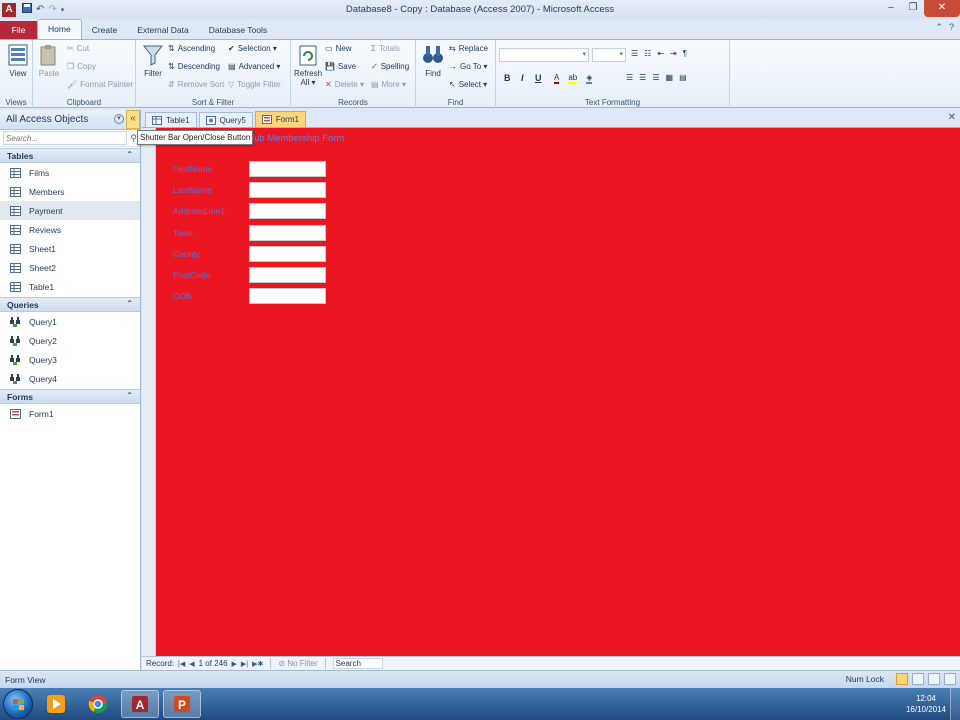 This screenshot has height=720, width=960. Describe the element at coordinates (942, 8) in the screenshot. I see `close-icon: ✕` at that location.